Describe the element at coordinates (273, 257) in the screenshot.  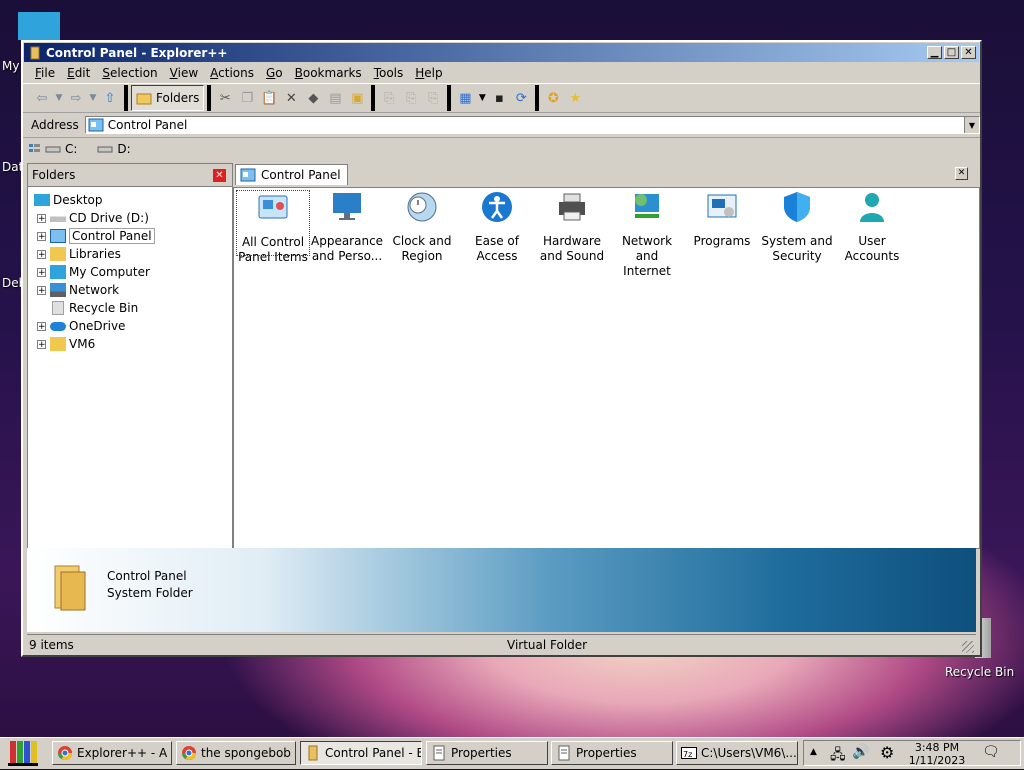
I see `cp-item-label: Panel Items` at that location.